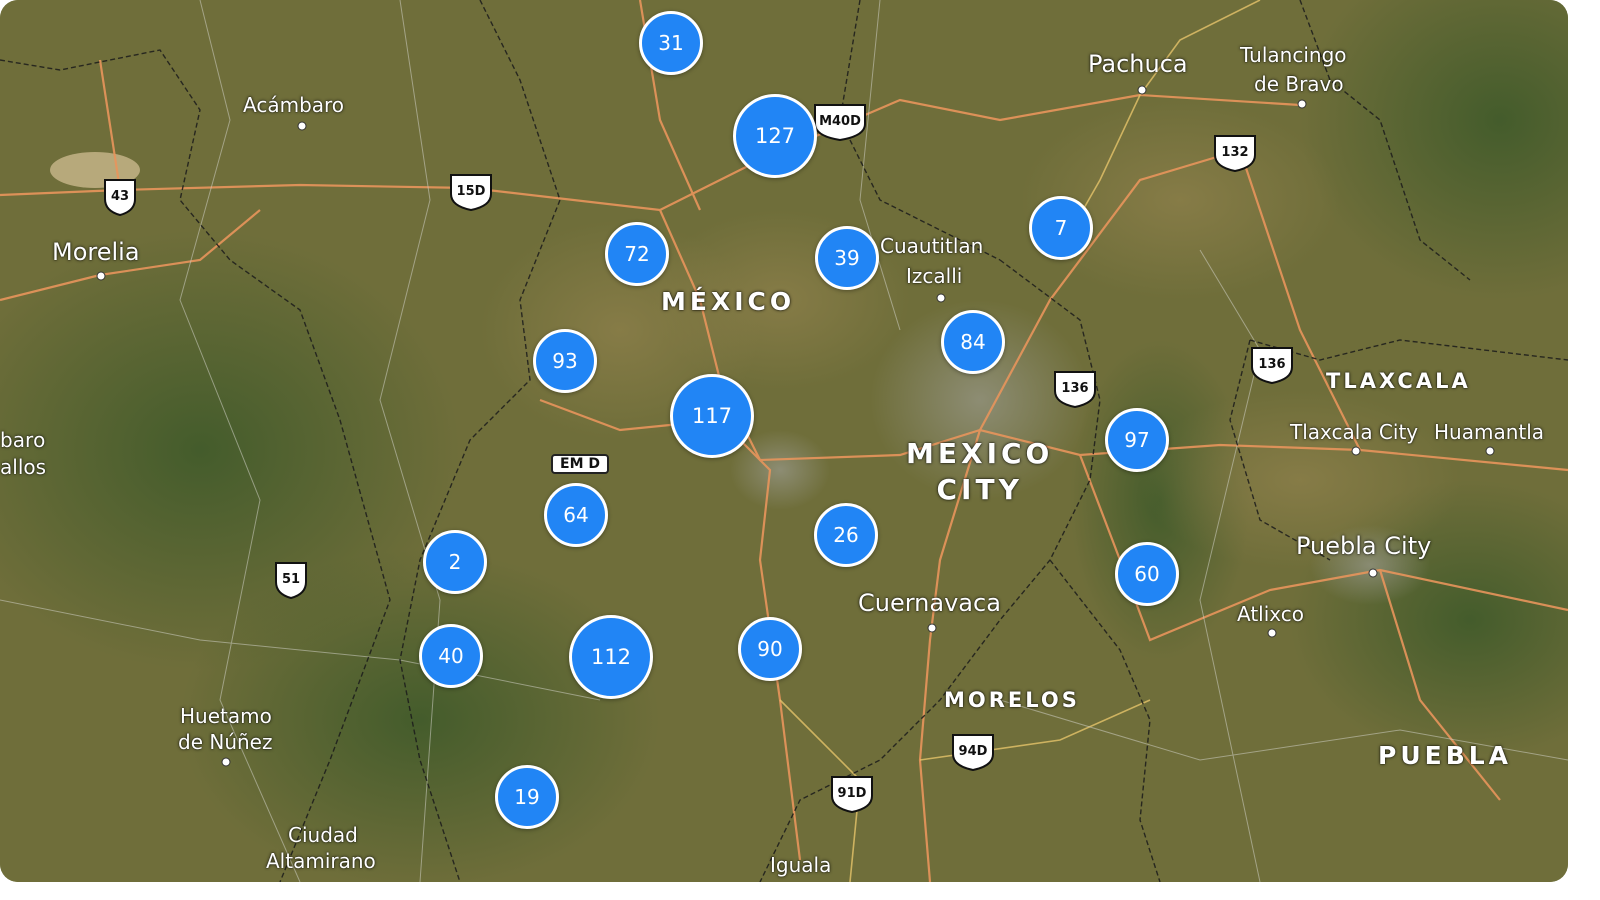 This screenshot has width=1600, height=900. I want to click on shield-51-label: 51, so click(291, 579).